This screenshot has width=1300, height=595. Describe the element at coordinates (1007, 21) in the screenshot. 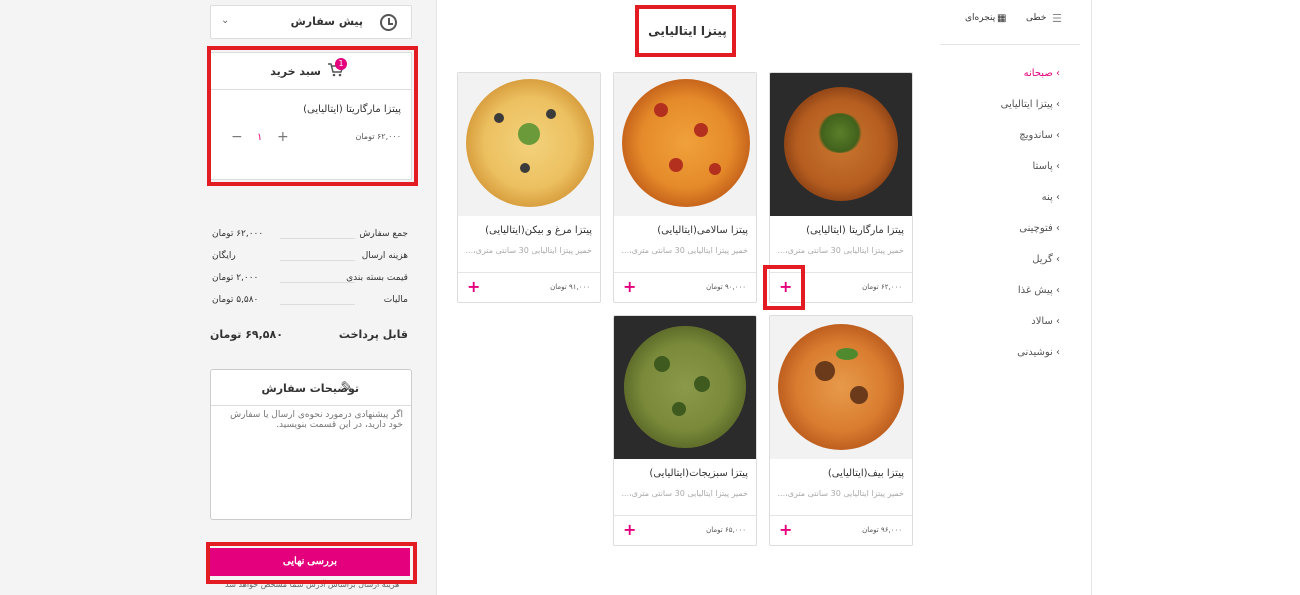

I see `view-toggle: پنجره‌ای ▦ خطی ☰` at that location.